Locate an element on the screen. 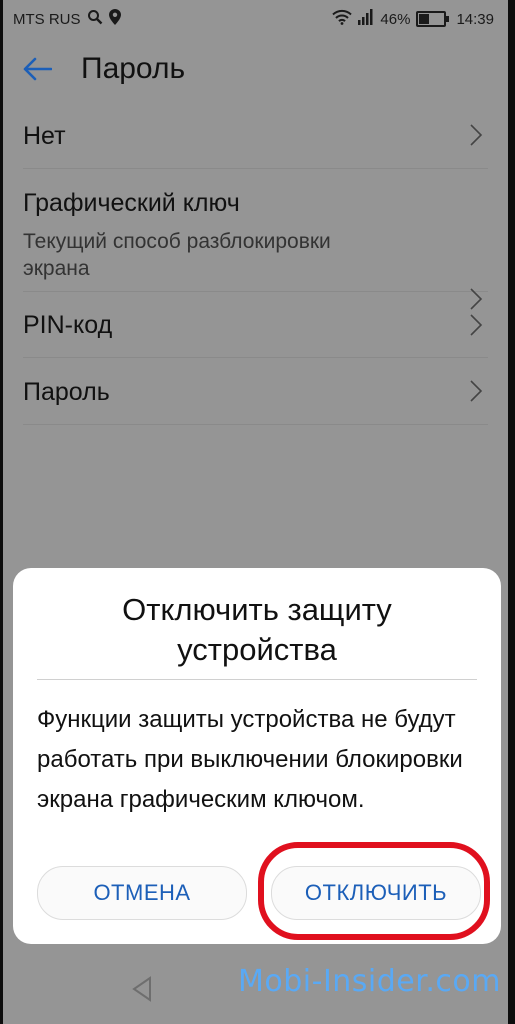  signal-icon is located at coordinates (366, 19).